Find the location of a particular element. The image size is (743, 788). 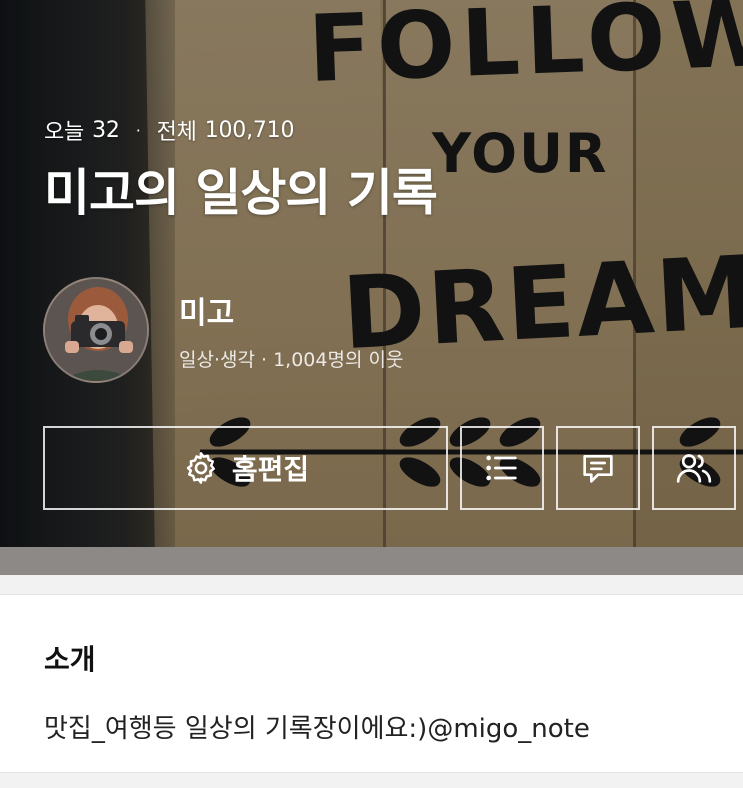

guestbook-button is located at coordinates (598, 468).